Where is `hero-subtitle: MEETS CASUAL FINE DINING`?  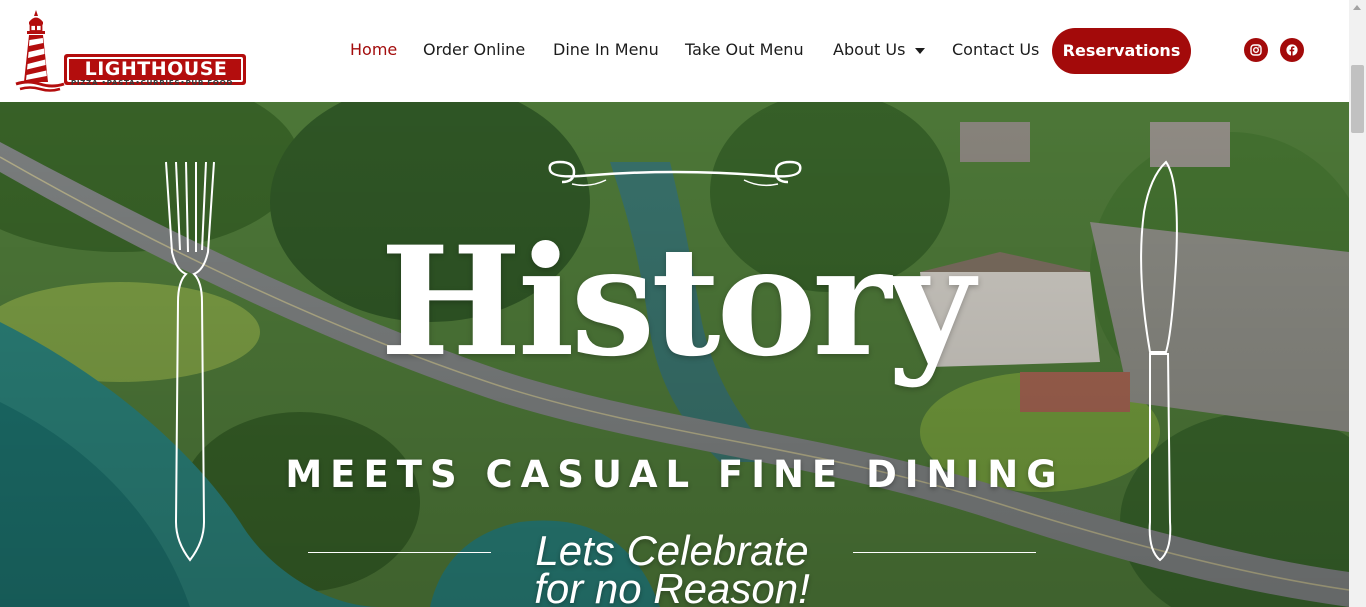 hero-subtitle: MEETS CASUAL FINE DINING is located at coordinates (675, 474).